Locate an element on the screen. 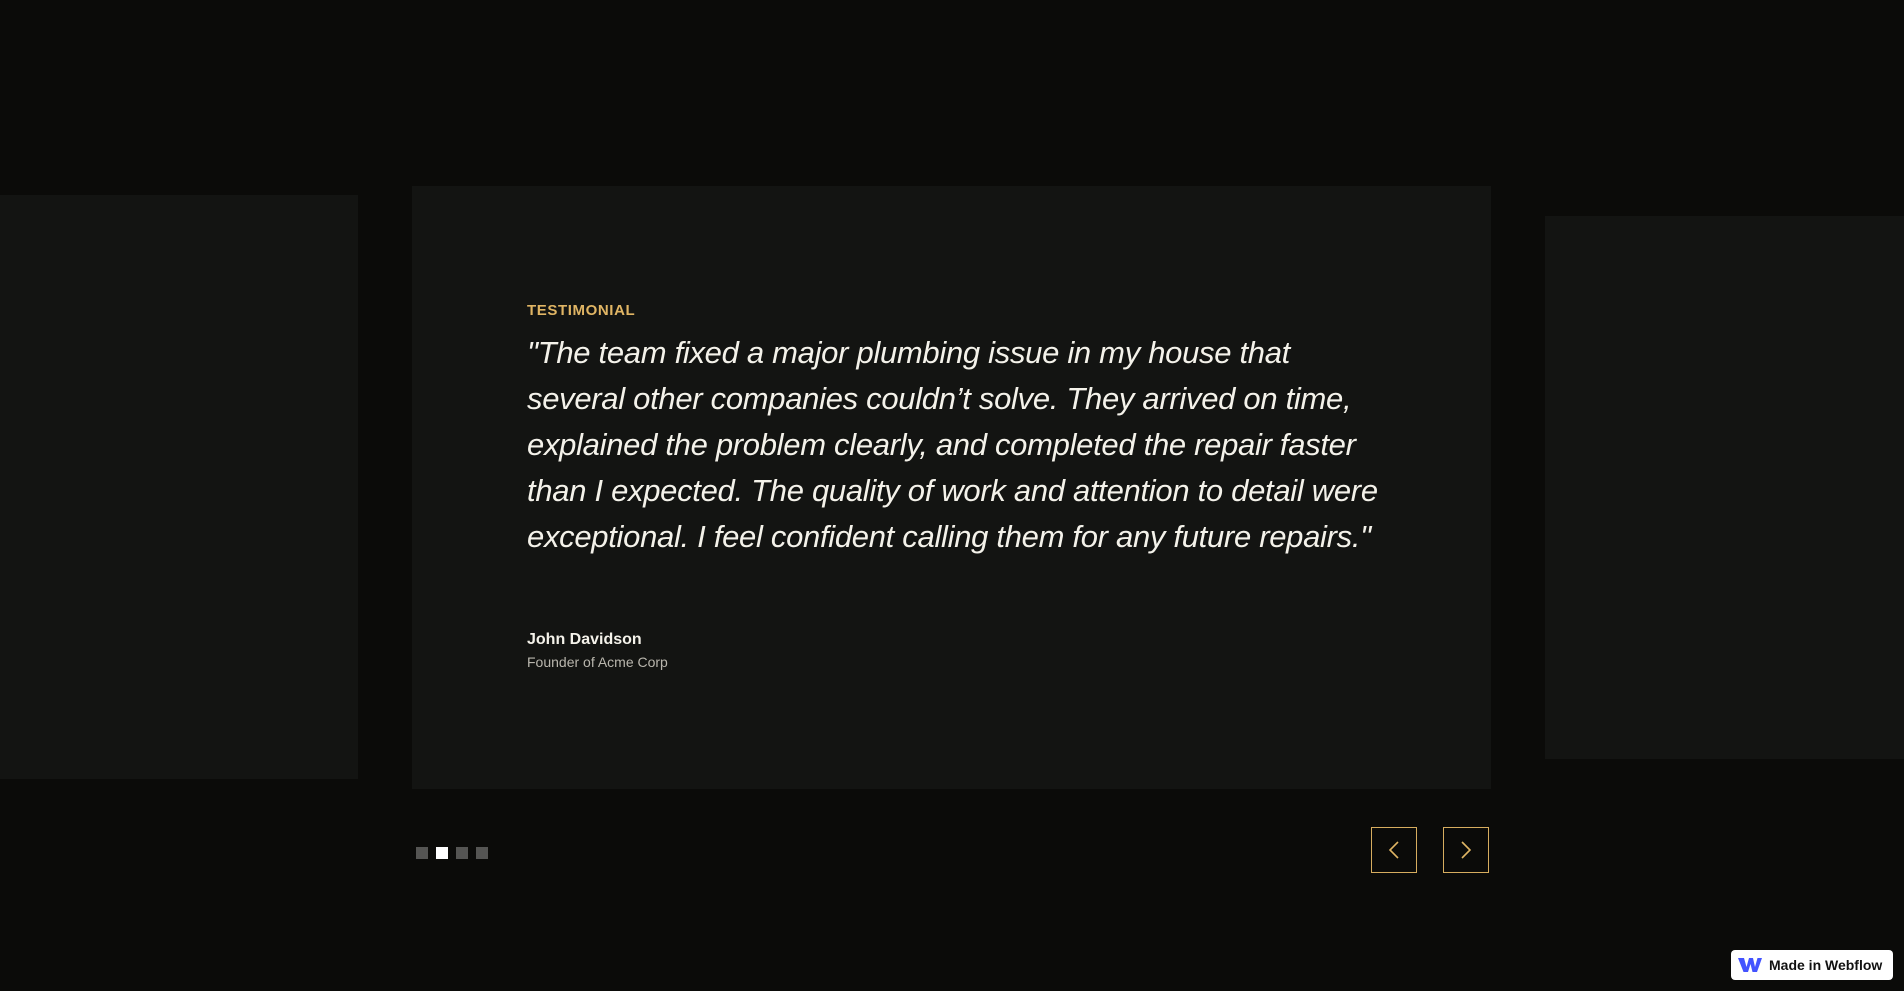 Image resolution: width=1904 pixels, height=991 pixels. next-slide-card is located at coordinates (1724, 487).